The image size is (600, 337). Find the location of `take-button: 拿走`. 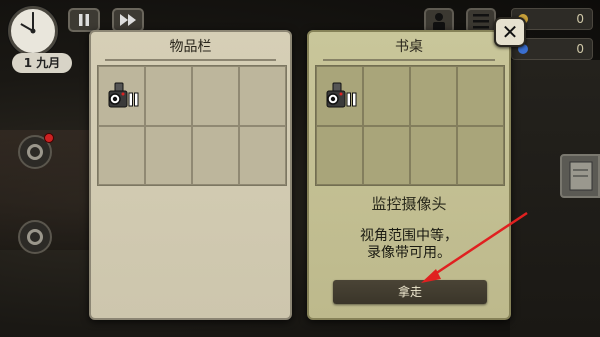

take-button: 拿走 is located at coordinates (410, 292).